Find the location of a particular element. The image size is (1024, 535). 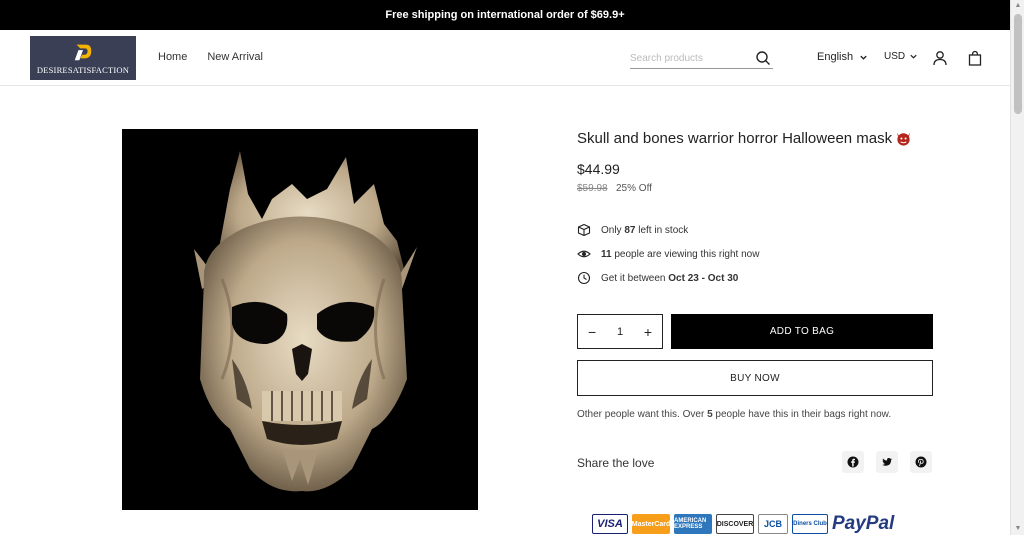

diners-club-icon: Diners Club is located at coordinates (810, 524).